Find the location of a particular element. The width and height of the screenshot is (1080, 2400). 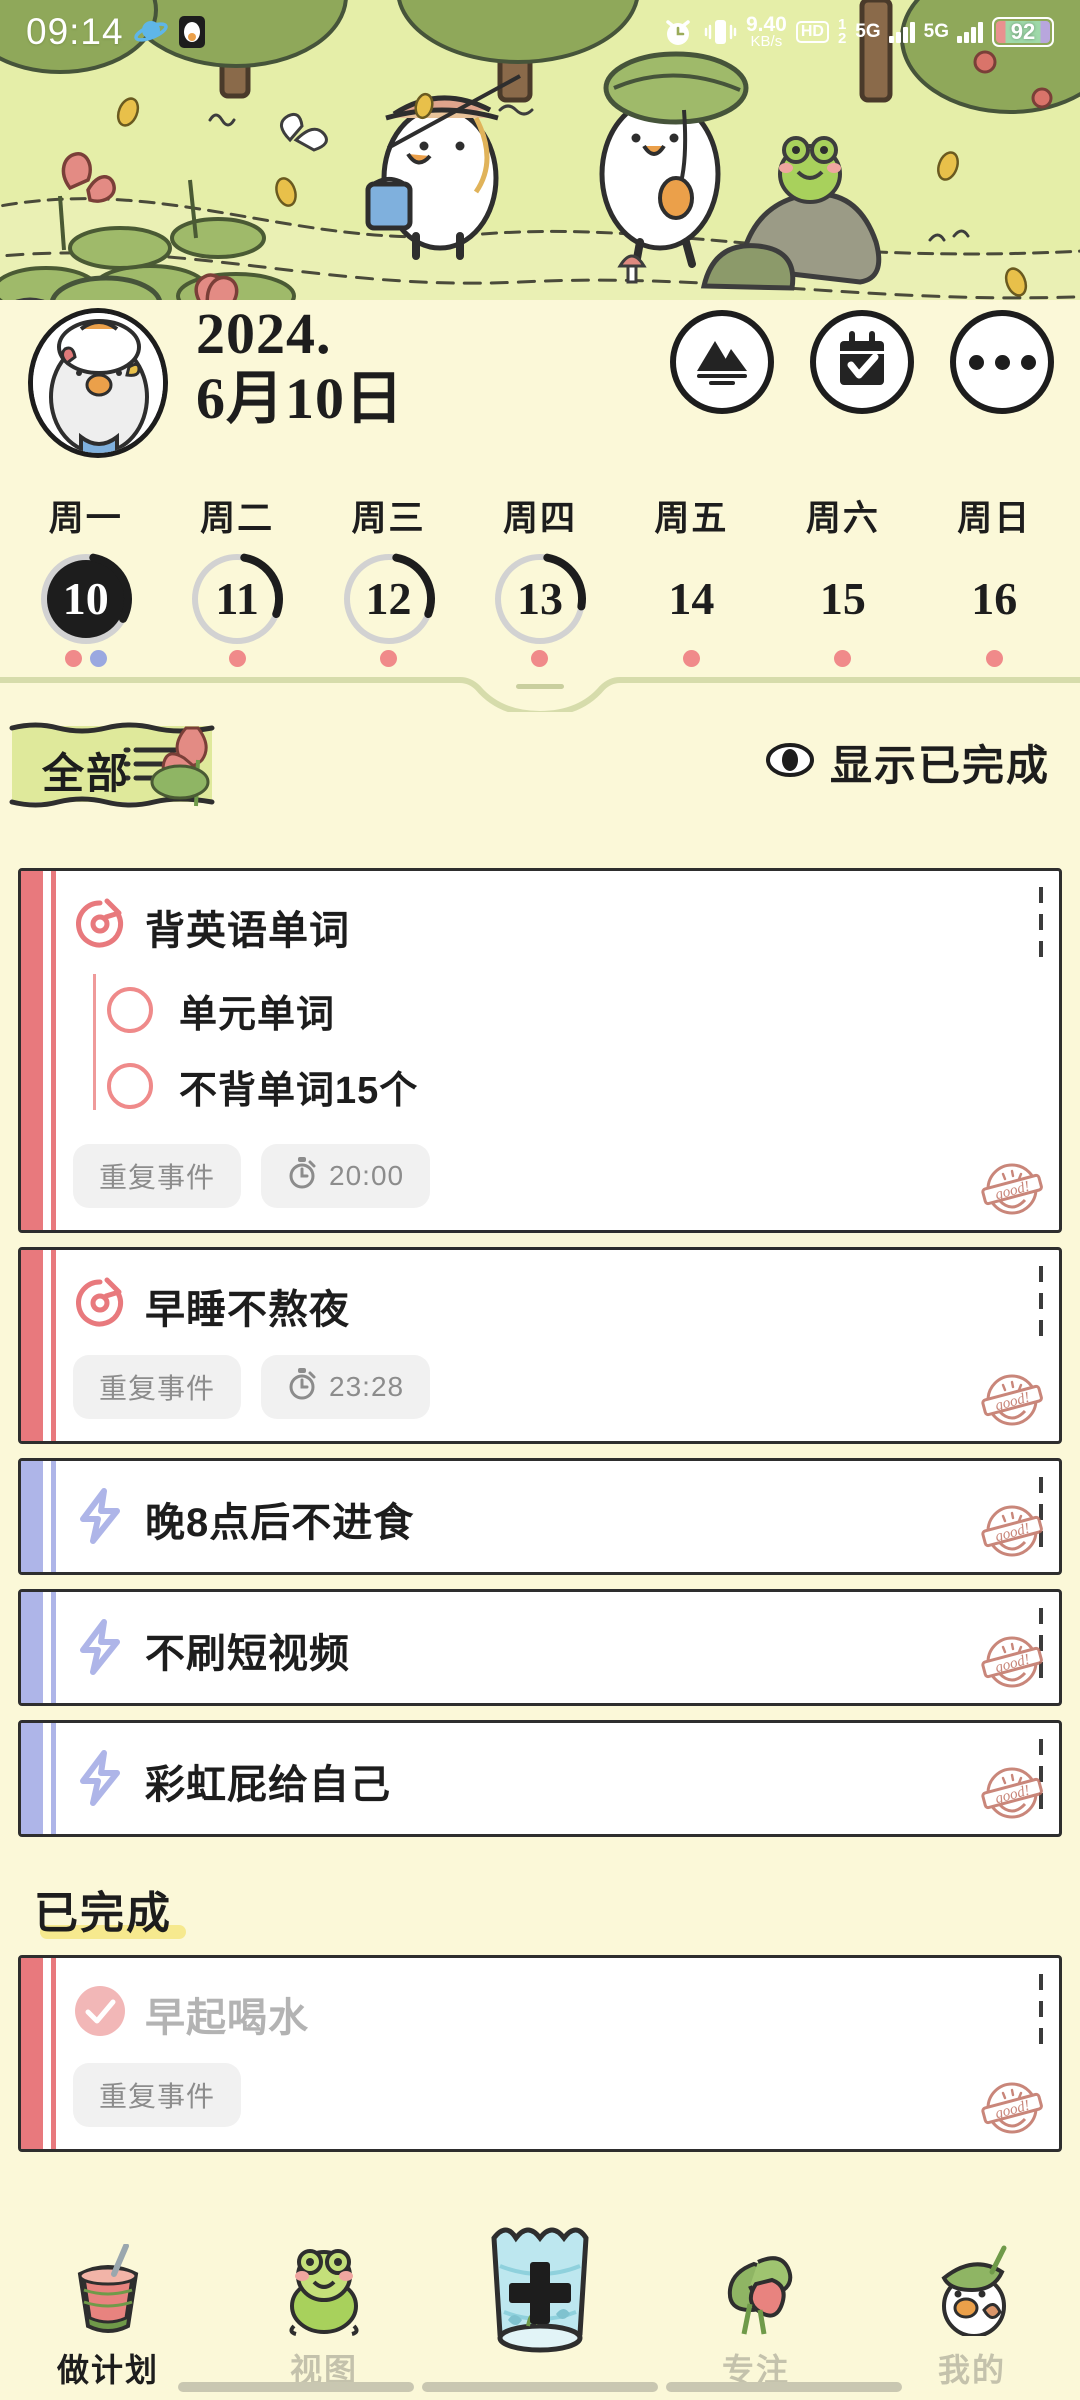

subtask-list: 单元单词 不背单词15个 is located at coordinates (566, 1048).